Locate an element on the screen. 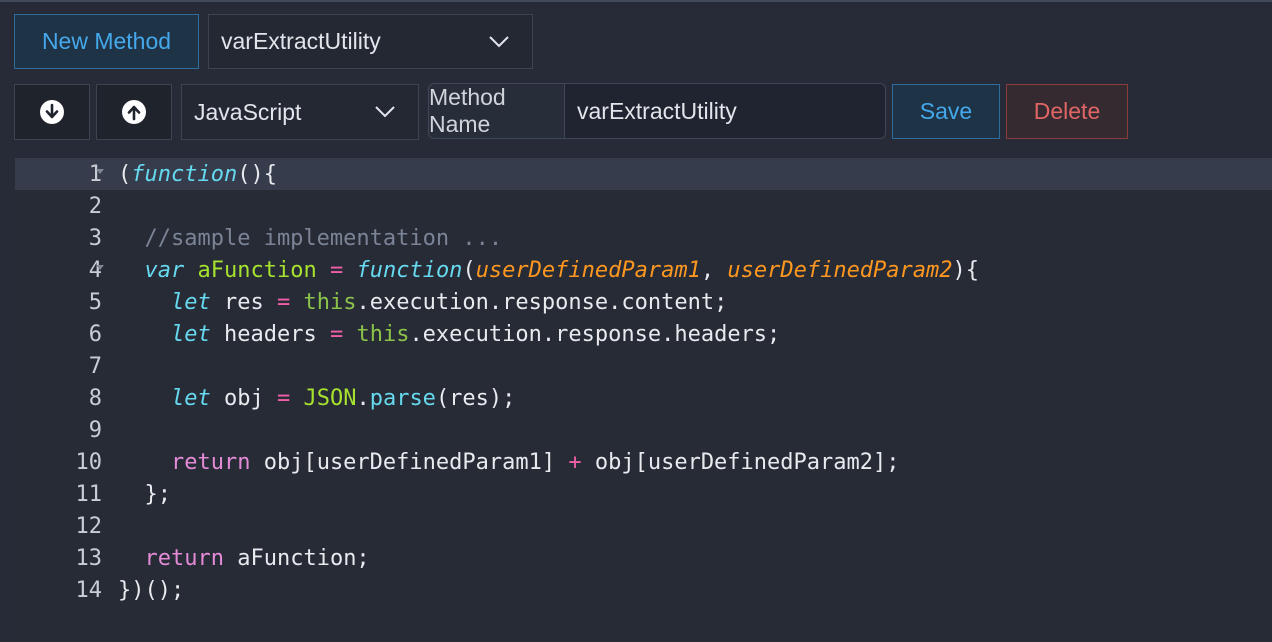  arrow-up-circle-icon is located at coordinates (134, 112).